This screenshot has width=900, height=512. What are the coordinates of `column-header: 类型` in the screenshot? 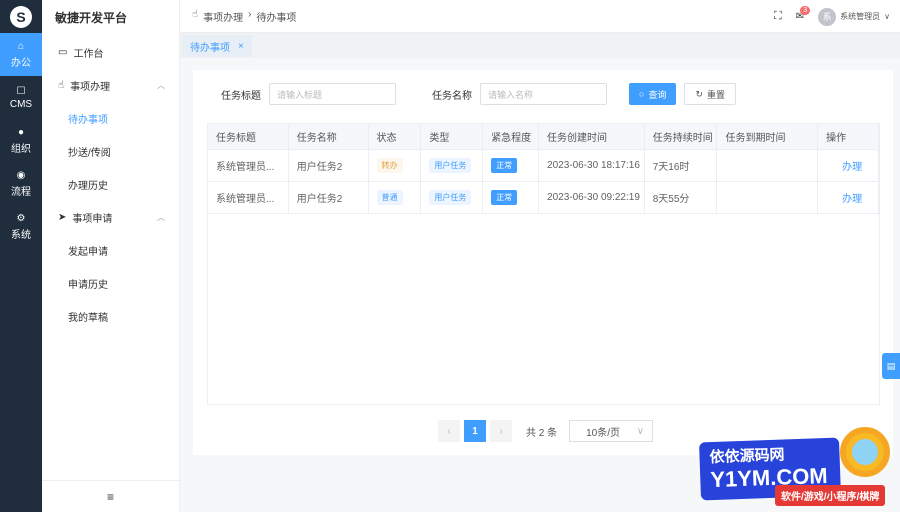 It's located at (452, 136).